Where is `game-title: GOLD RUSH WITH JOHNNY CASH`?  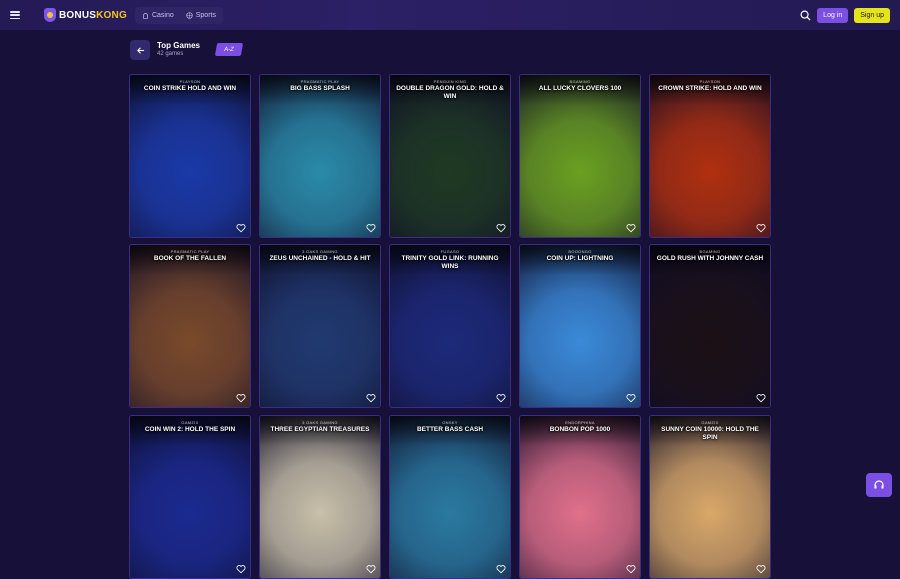
game-title: GOLD RUSH WITH JOHNNY CASH is located at coordinates (710, 258).